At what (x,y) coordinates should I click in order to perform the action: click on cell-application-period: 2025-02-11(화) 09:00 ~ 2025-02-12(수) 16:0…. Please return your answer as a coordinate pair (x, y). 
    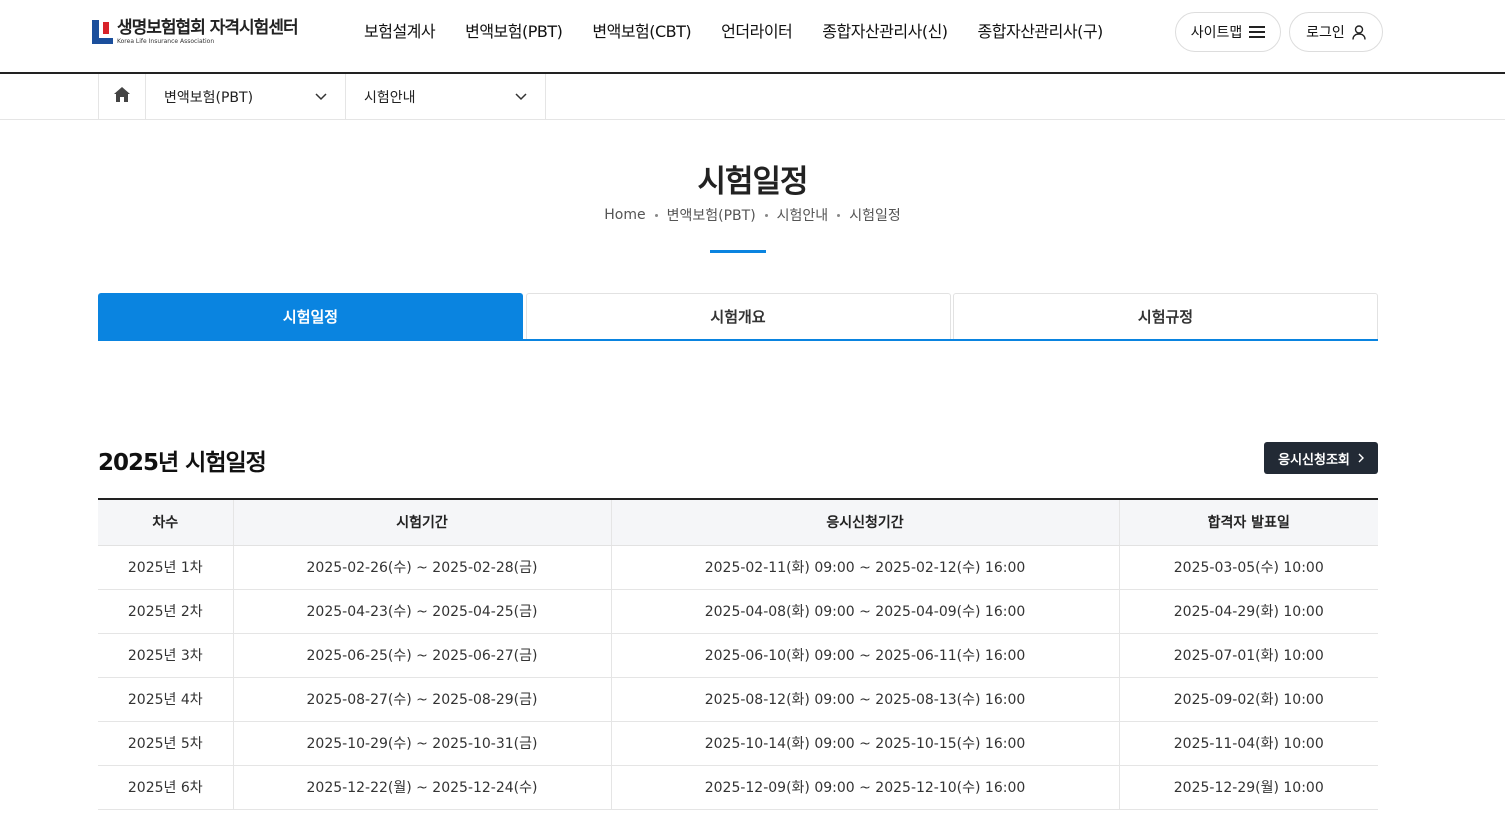
    Looking at the image, I should click on (864, 567).